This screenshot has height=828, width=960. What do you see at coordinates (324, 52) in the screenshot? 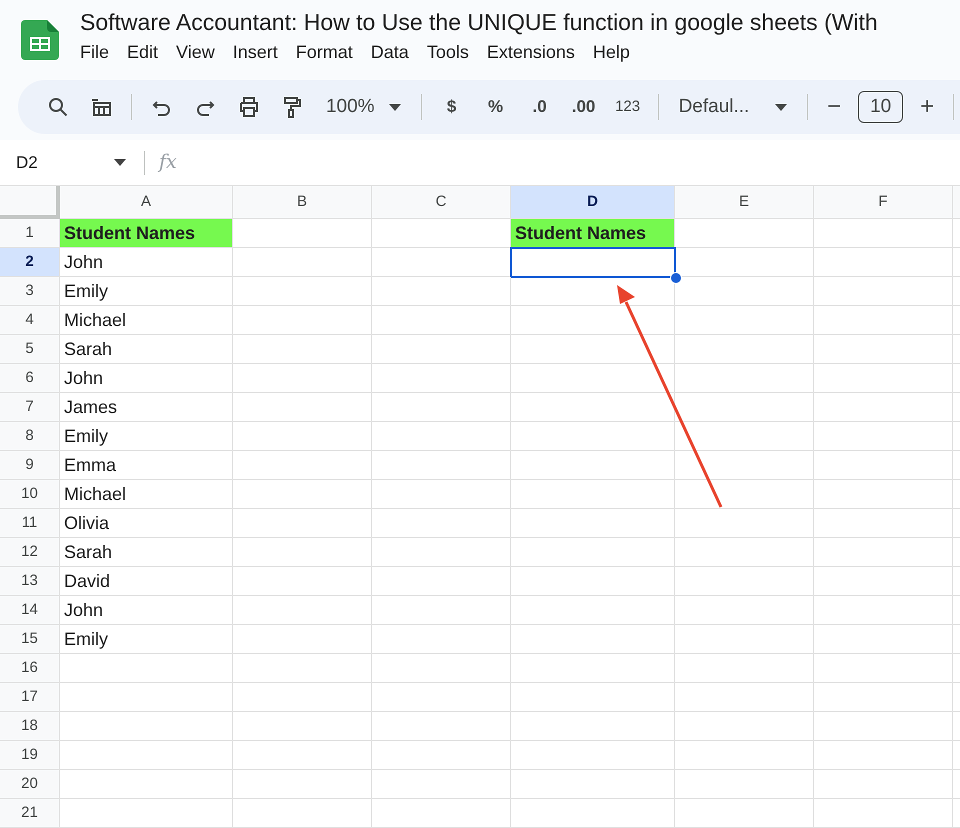
I see `menu-item: Format` at bounding box center [324, 52].